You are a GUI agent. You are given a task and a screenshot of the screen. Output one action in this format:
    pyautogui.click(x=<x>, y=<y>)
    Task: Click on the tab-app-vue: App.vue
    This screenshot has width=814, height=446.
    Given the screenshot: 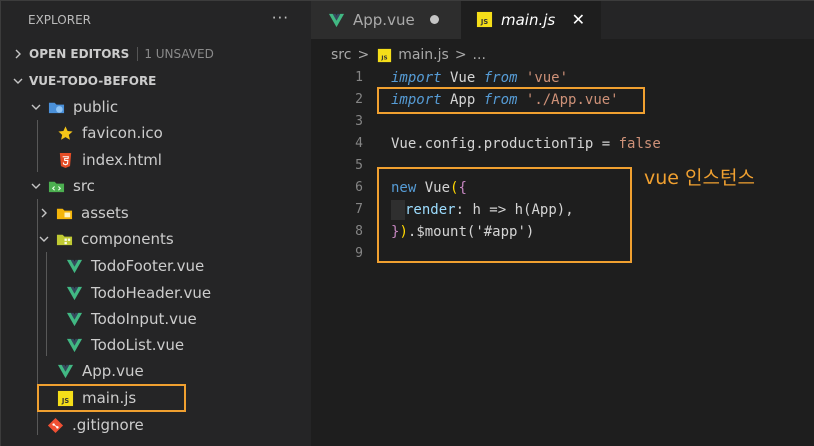 What is the action you would take?
    pyautogui.click(x=386, y=20)
    